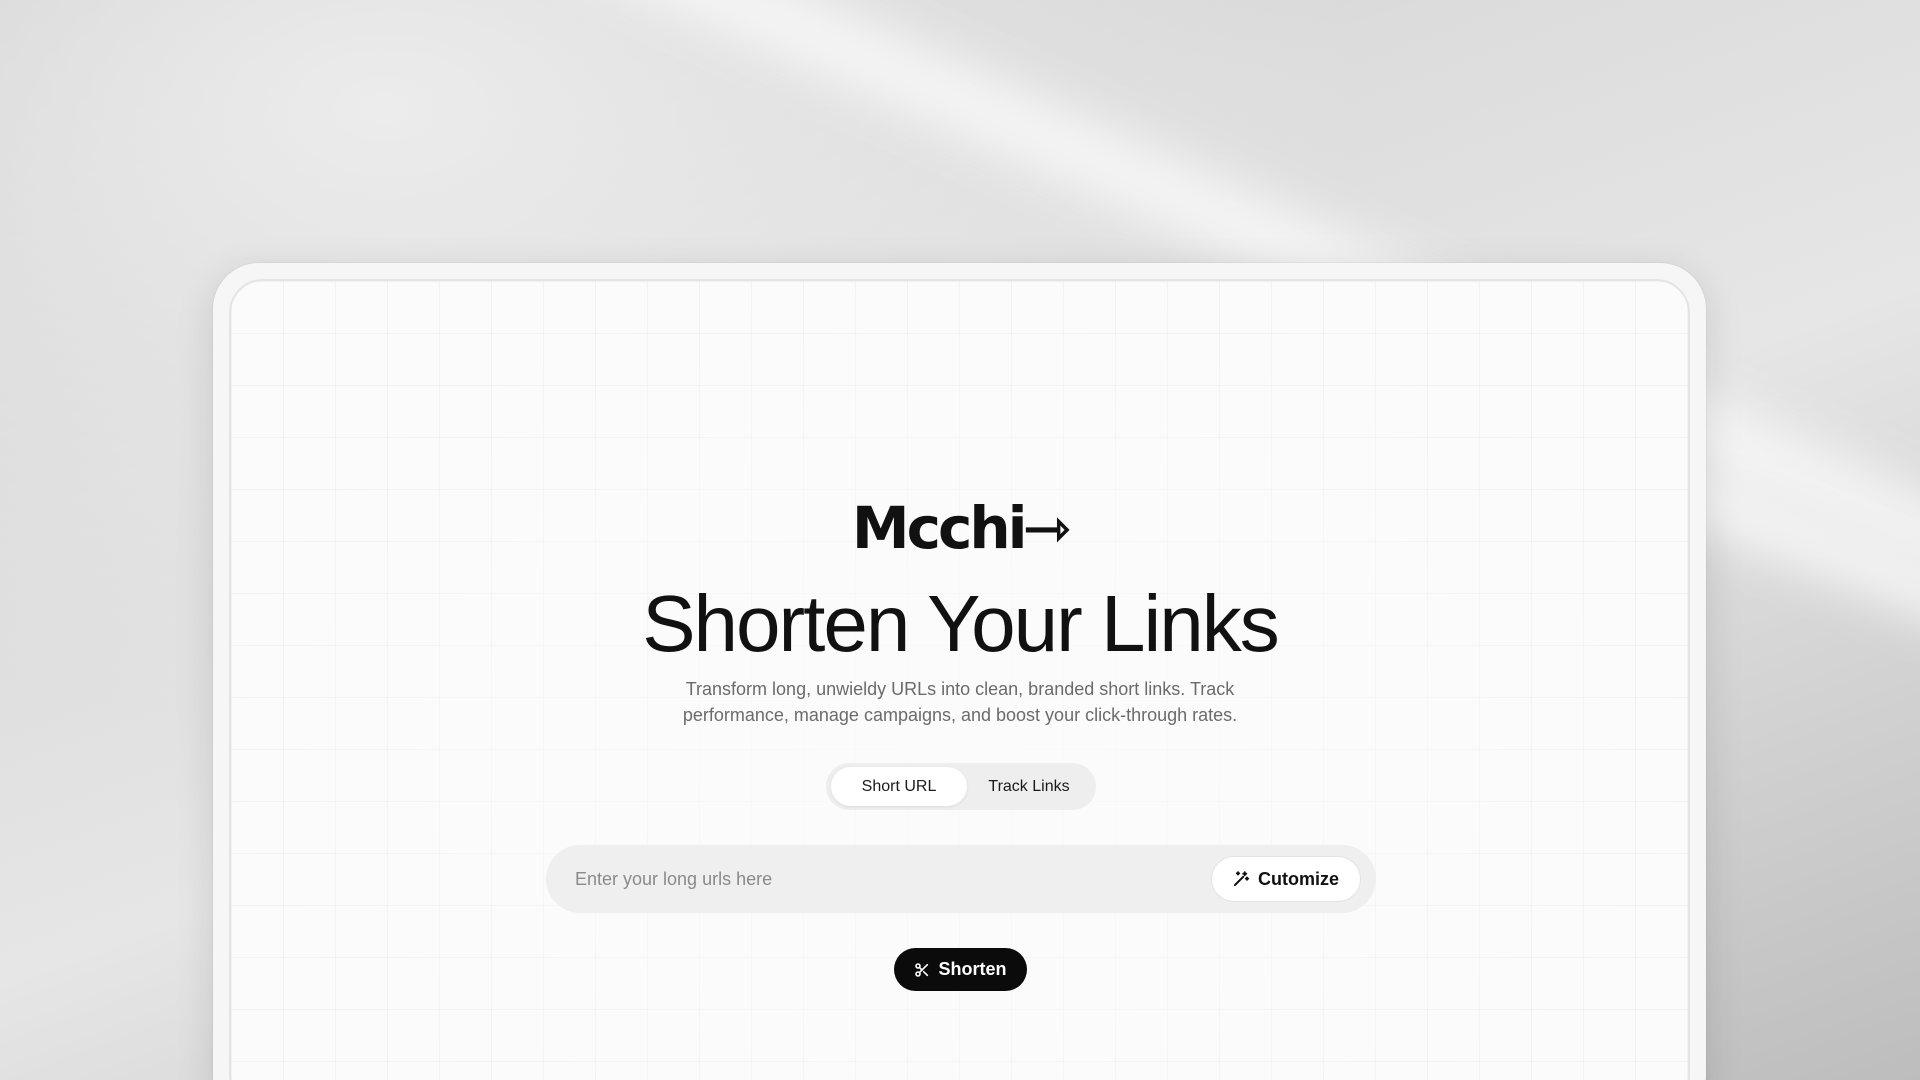 Image resolution: width=1920 pixels, height=1080 pixels. Describe the element at coordinates (972, 969) in the screenshot. I see `shorten-label: Shorten` at that location.